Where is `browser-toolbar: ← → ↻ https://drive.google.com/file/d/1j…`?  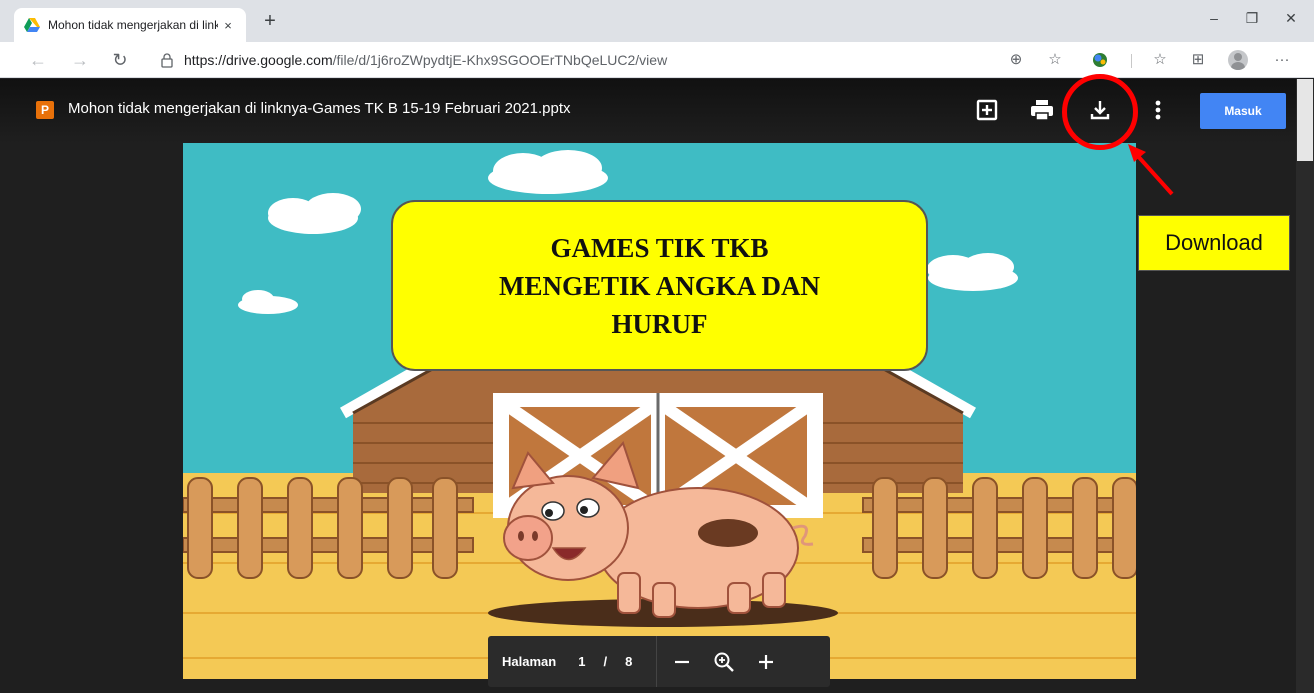
browser-toolbar: ← → ↻ https://drive.google.com/file/d/1j… is located at coordinates (657, 60).